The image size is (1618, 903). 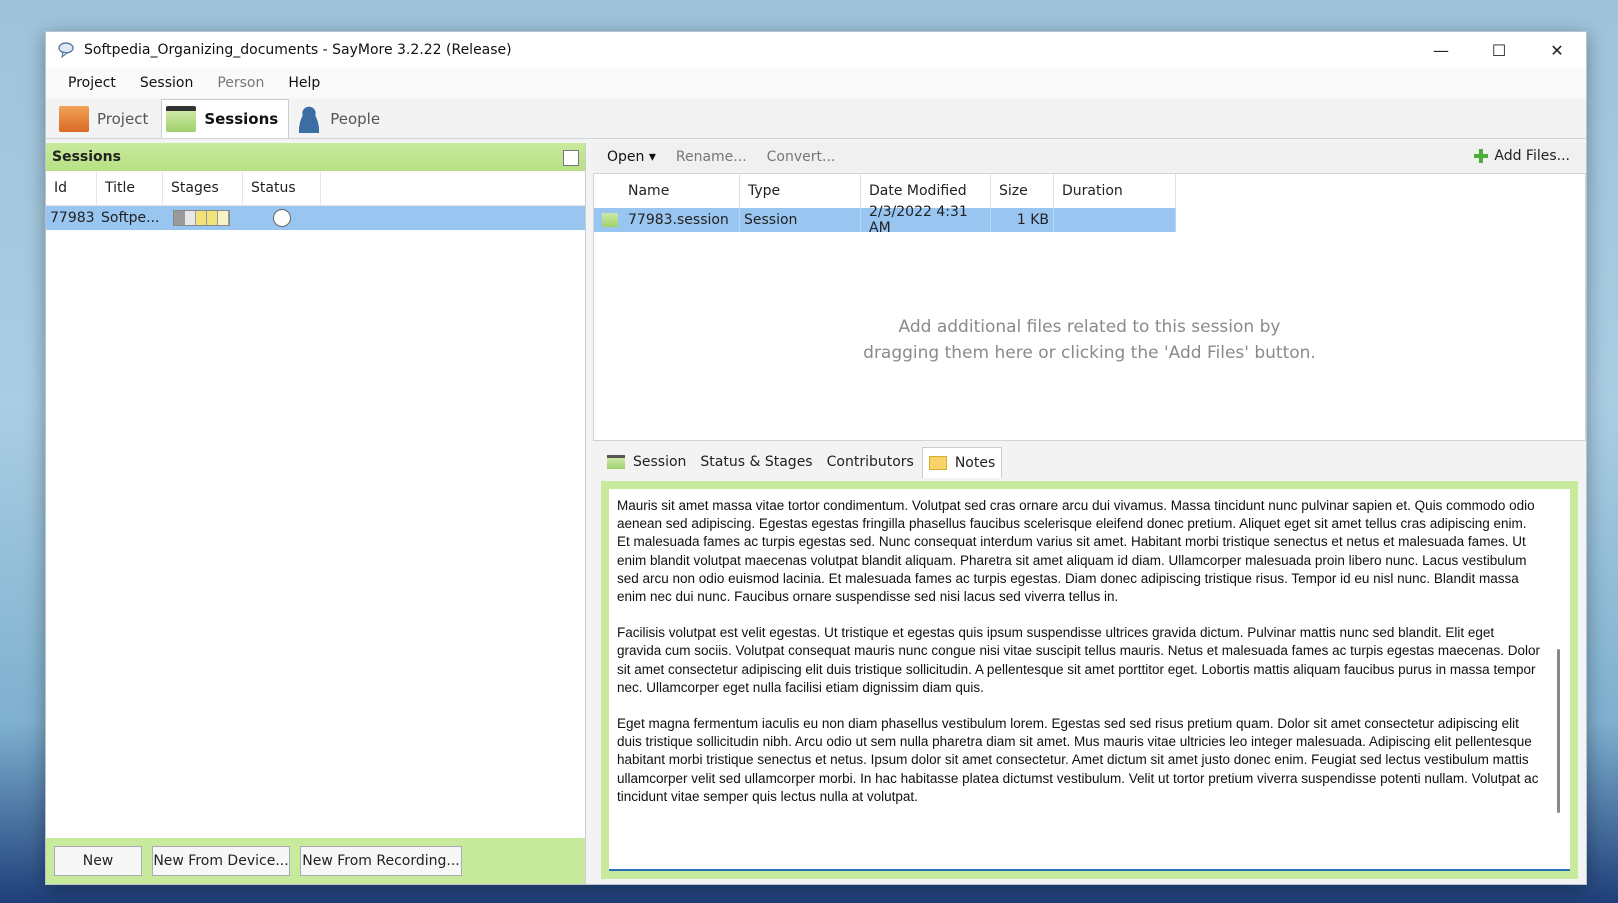 What do you see at coordinates (800, 220) in the screenshot?
I see `file-type: Session` at bounding box center [800, 220].